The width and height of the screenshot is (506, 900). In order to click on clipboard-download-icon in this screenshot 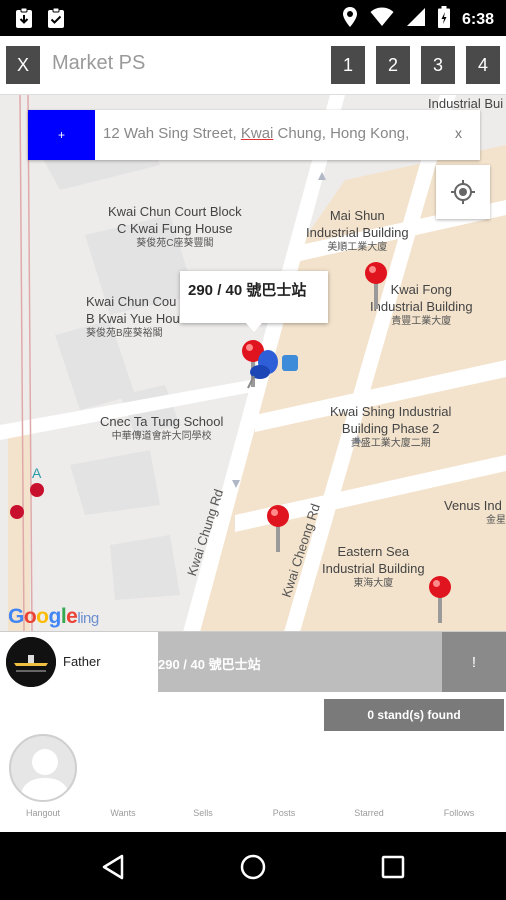, I will do `click(24, 20)`.